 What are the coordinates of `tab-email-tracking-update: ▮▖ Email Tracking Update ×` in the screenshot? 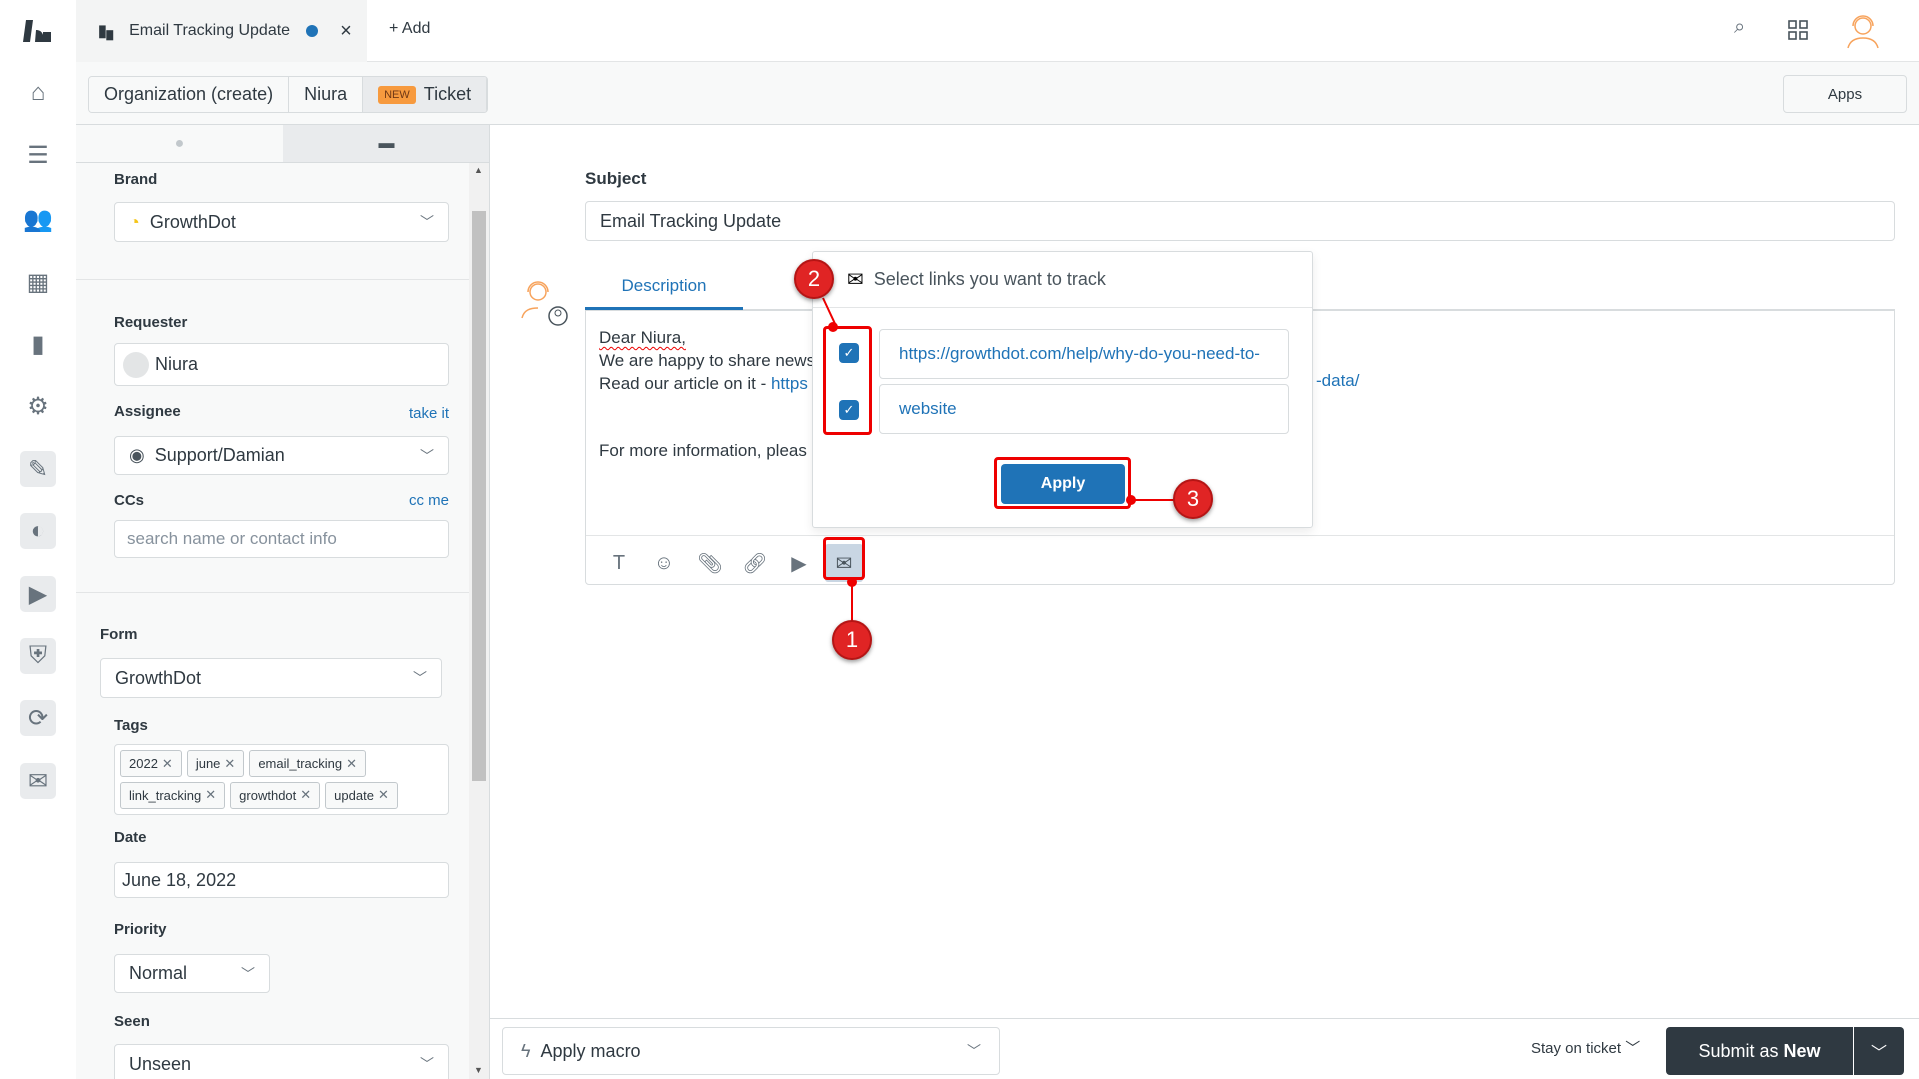 It's located at (221, 31).